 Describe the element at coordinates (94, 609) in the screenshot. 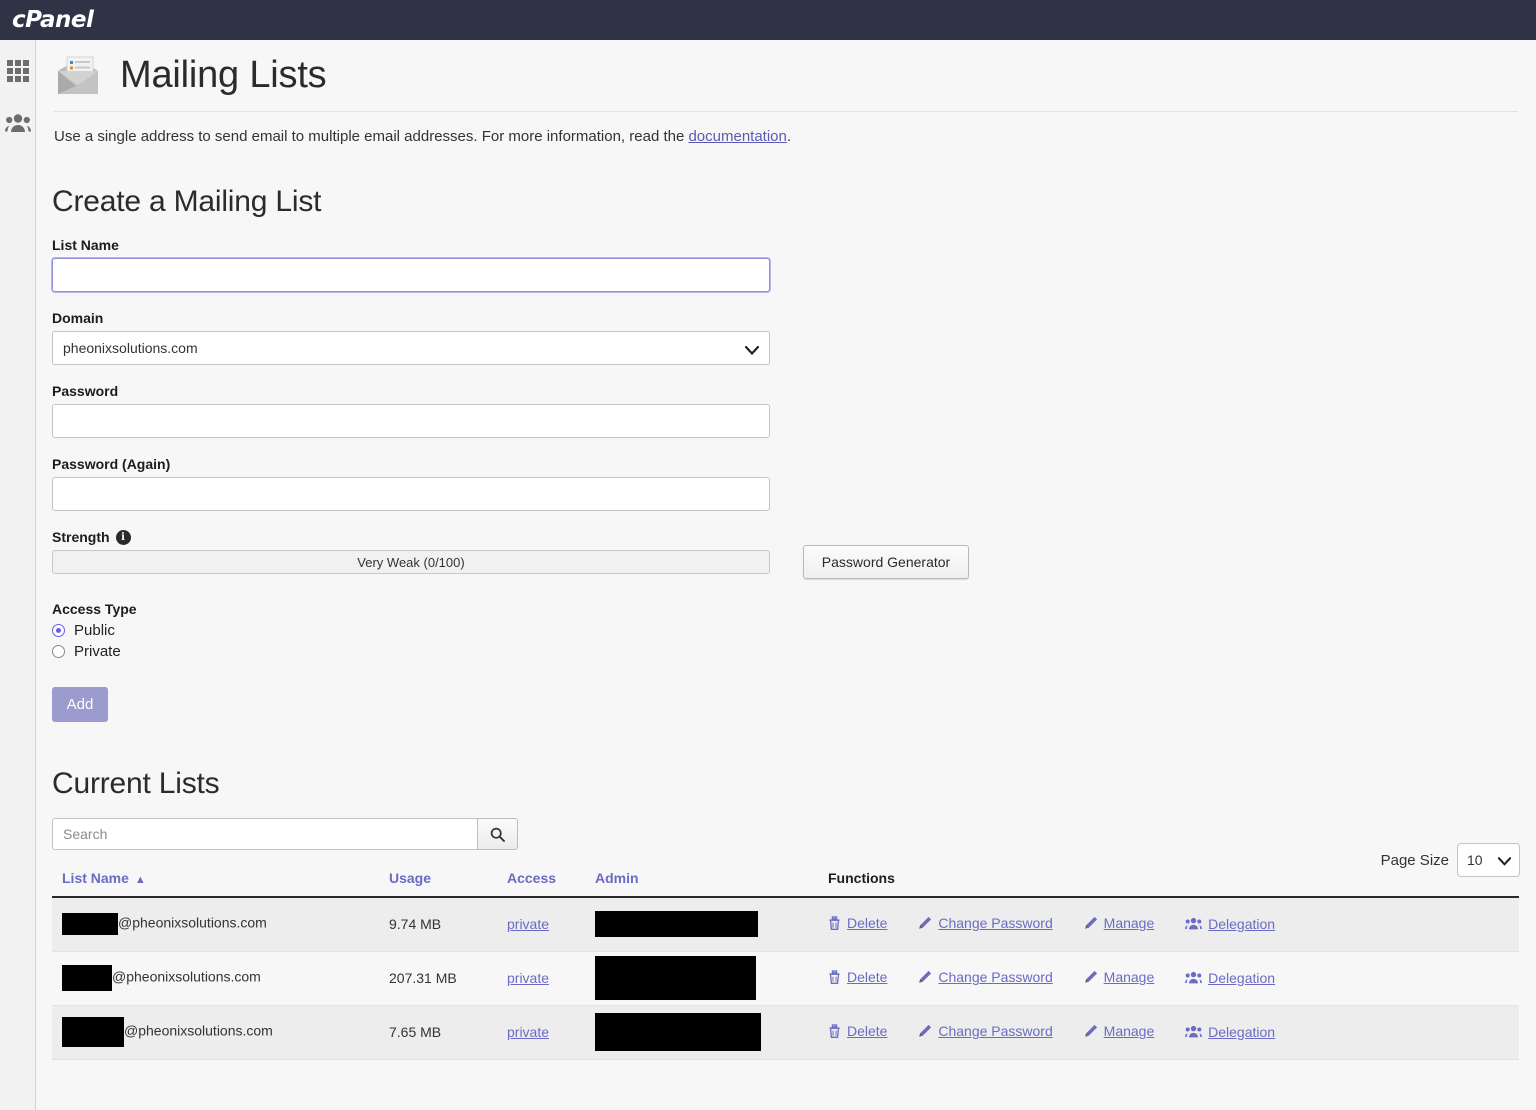

I see `access-type-label: Access Type` at that location.